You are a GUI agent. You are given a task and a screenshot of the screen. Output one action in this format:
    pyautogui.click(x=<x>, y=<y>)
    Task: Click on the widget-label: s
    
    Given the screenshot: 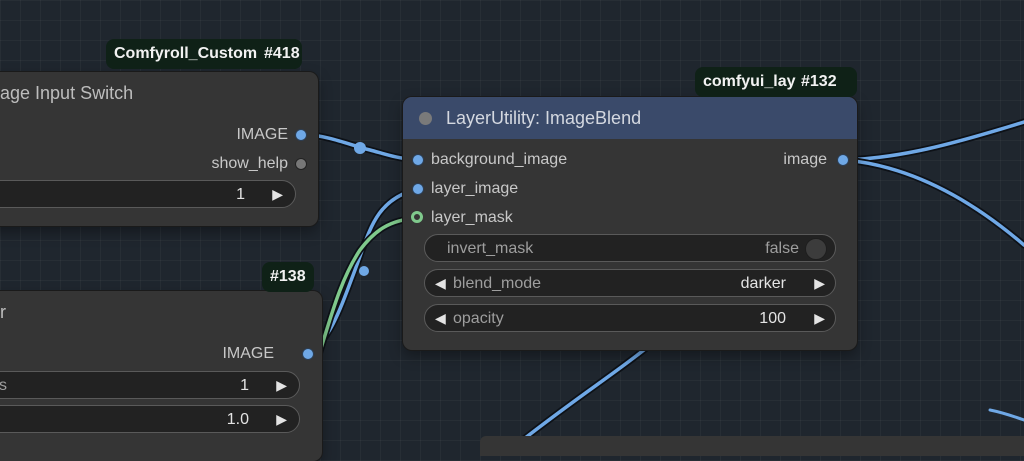 What is the action you would take?
    pyautogui.click(x=3, y=385)
    